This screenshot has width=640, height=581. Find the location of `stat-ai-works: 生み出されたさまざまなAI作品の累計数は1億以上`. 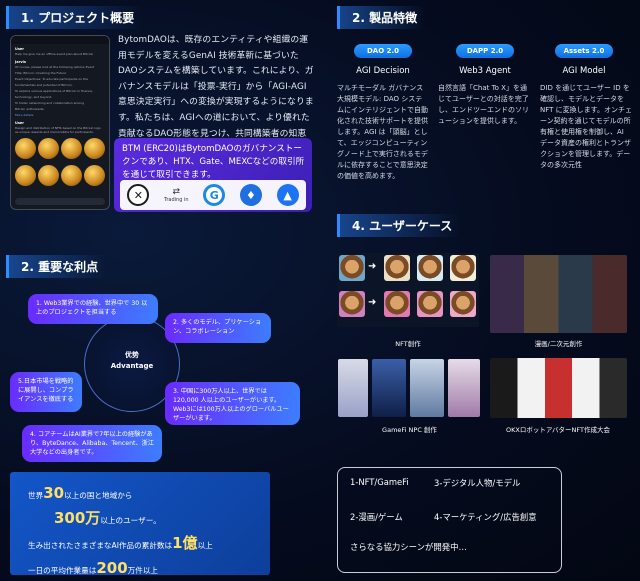

stat-ai-works: 生み出されたさまざまなAI作品の累計数は1億以上 is located at coordinates (120, 543).